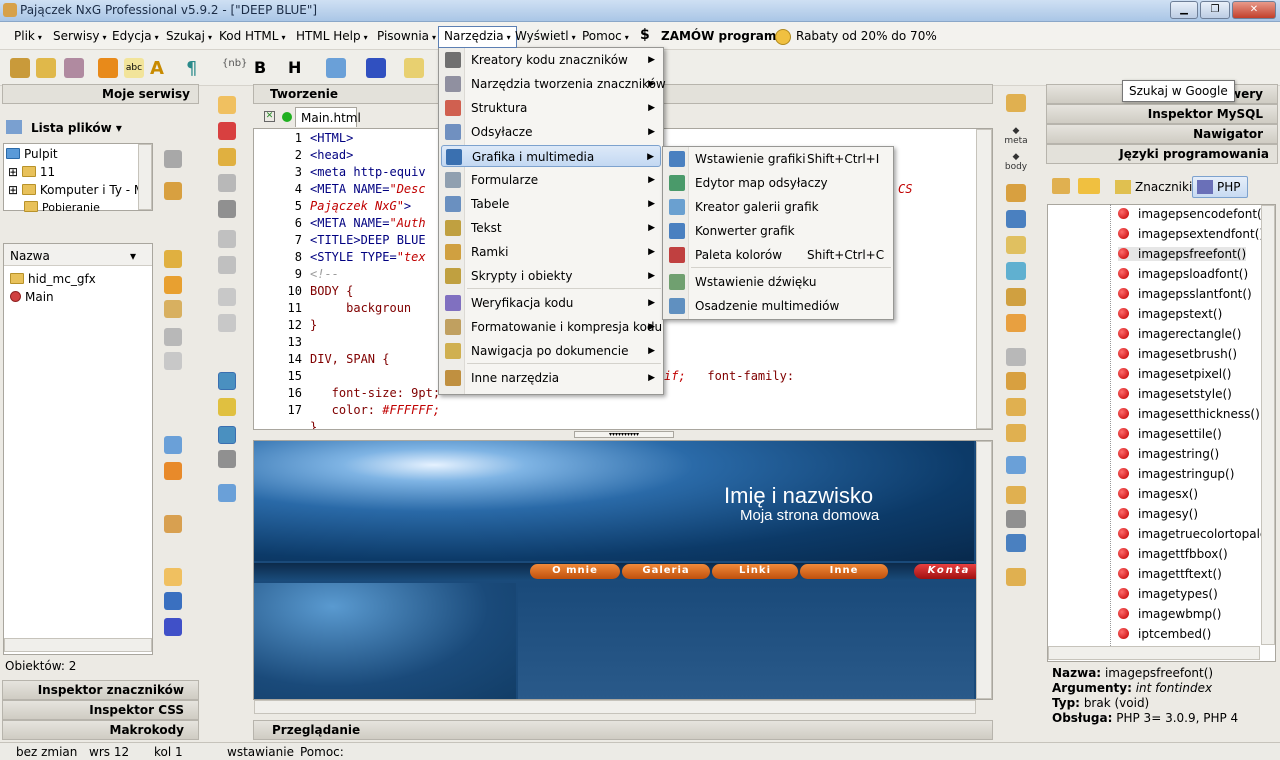 The image size is (1280, 760). Describe the element at coordinates (545, 36) in the screenshot. I see `menu-wyświetl: Wyświetl ▾` at that location.